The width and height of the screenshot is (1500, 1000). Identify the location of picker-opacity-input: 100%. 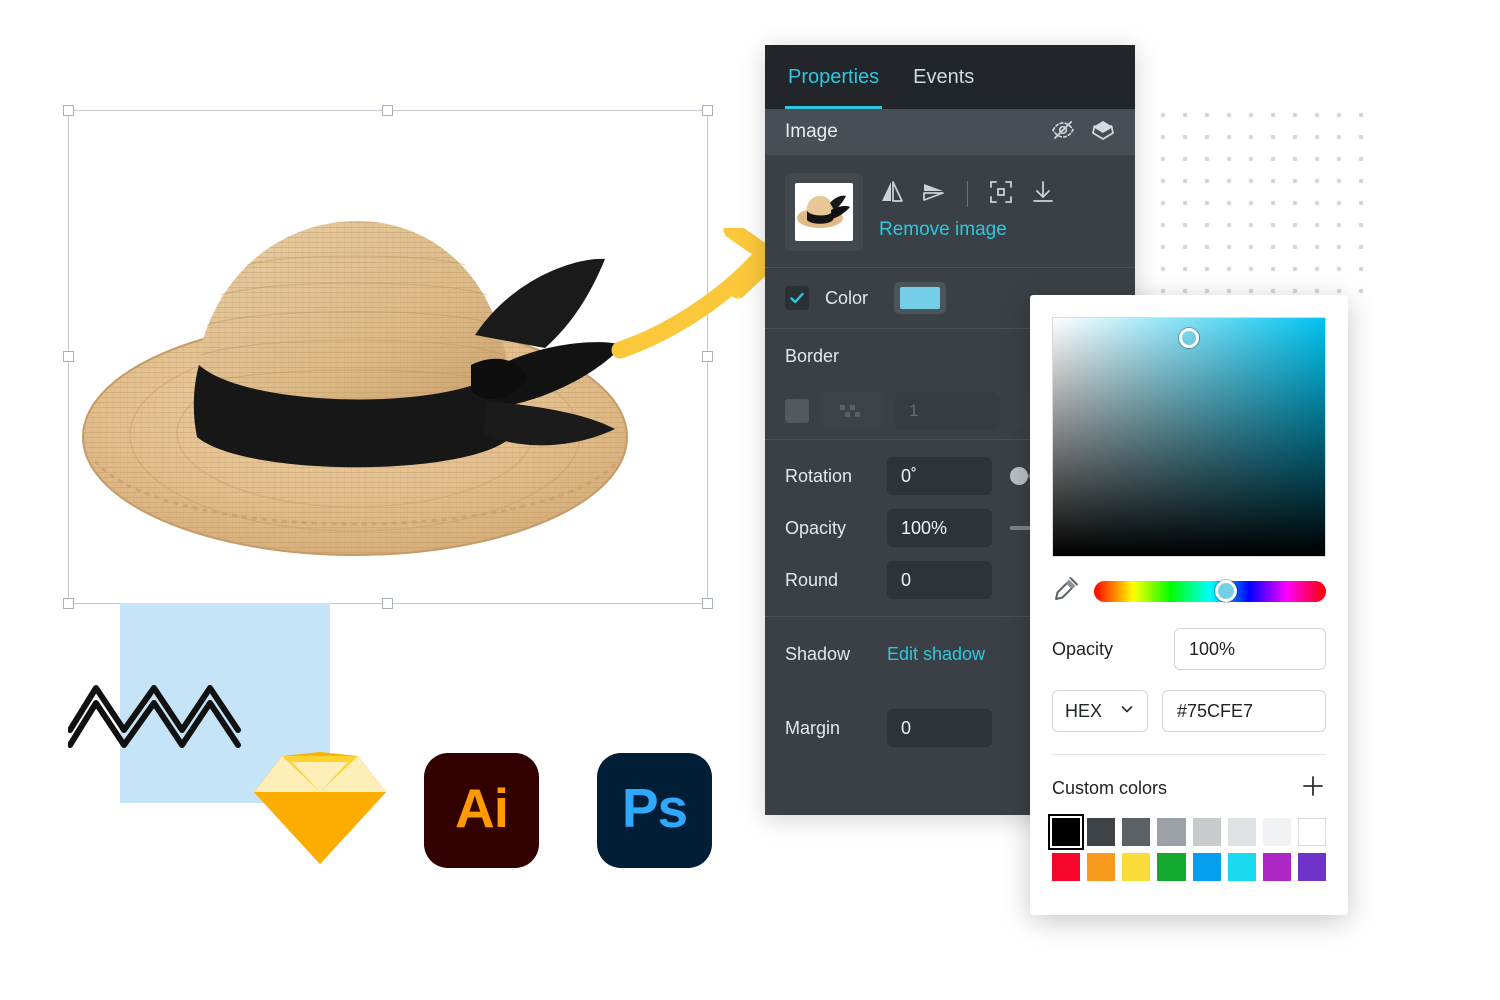
(1250, 649).